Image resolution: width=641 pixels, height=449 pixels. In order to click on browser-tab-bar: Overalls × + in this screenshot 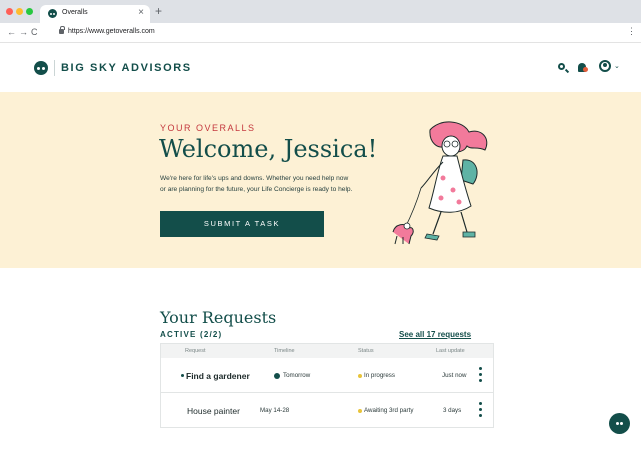, I will do `click(320, 11)`.